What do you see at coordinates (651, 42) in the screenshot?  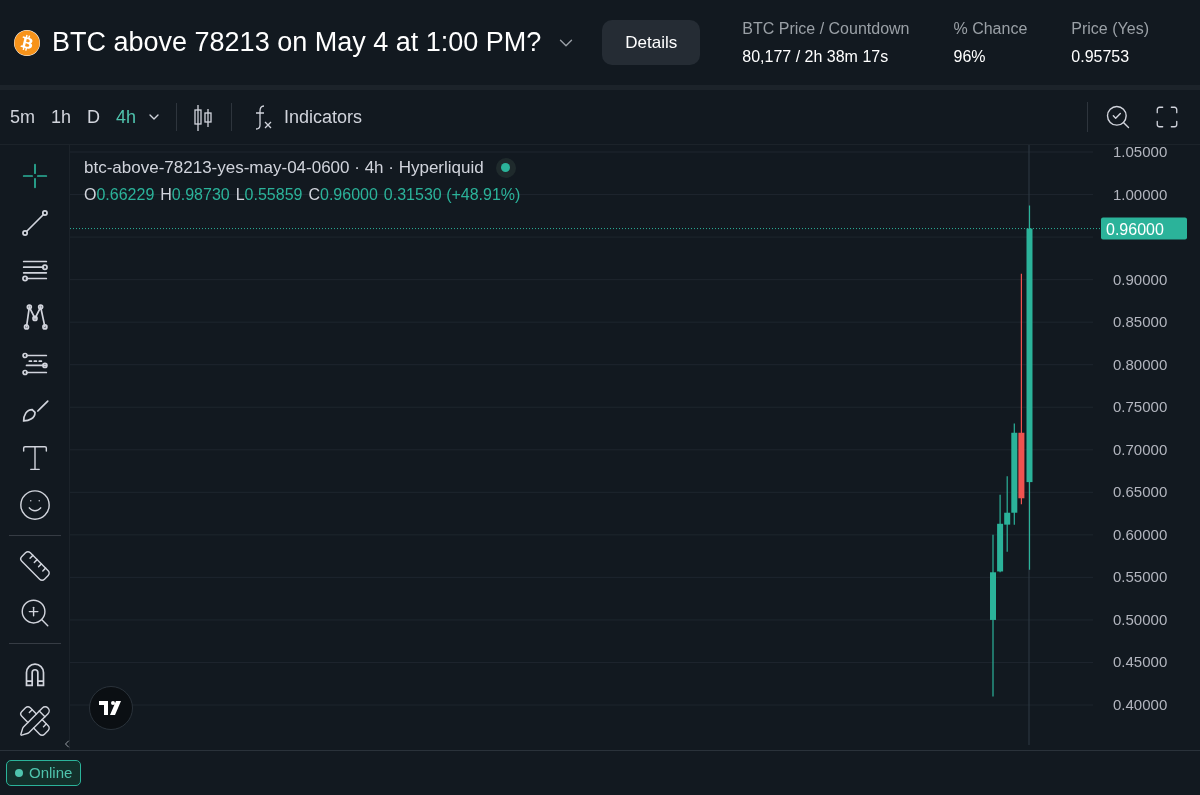 I see `details-button: Details` at bounding box center [651, 42].